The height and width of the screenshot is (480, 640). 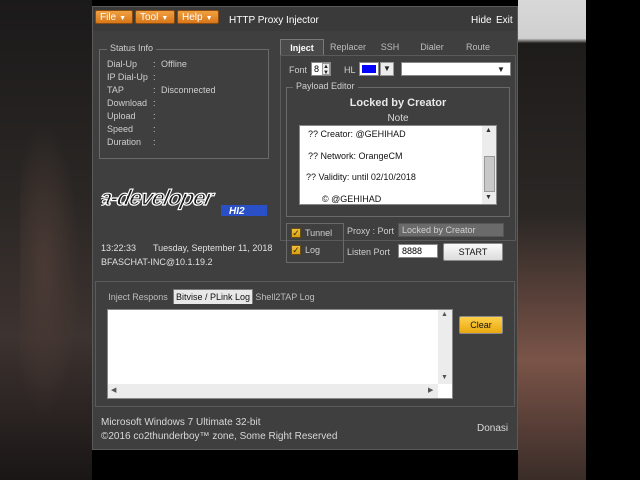 I want to click on tab-ssh: SSH, so click(x=390, y=47).